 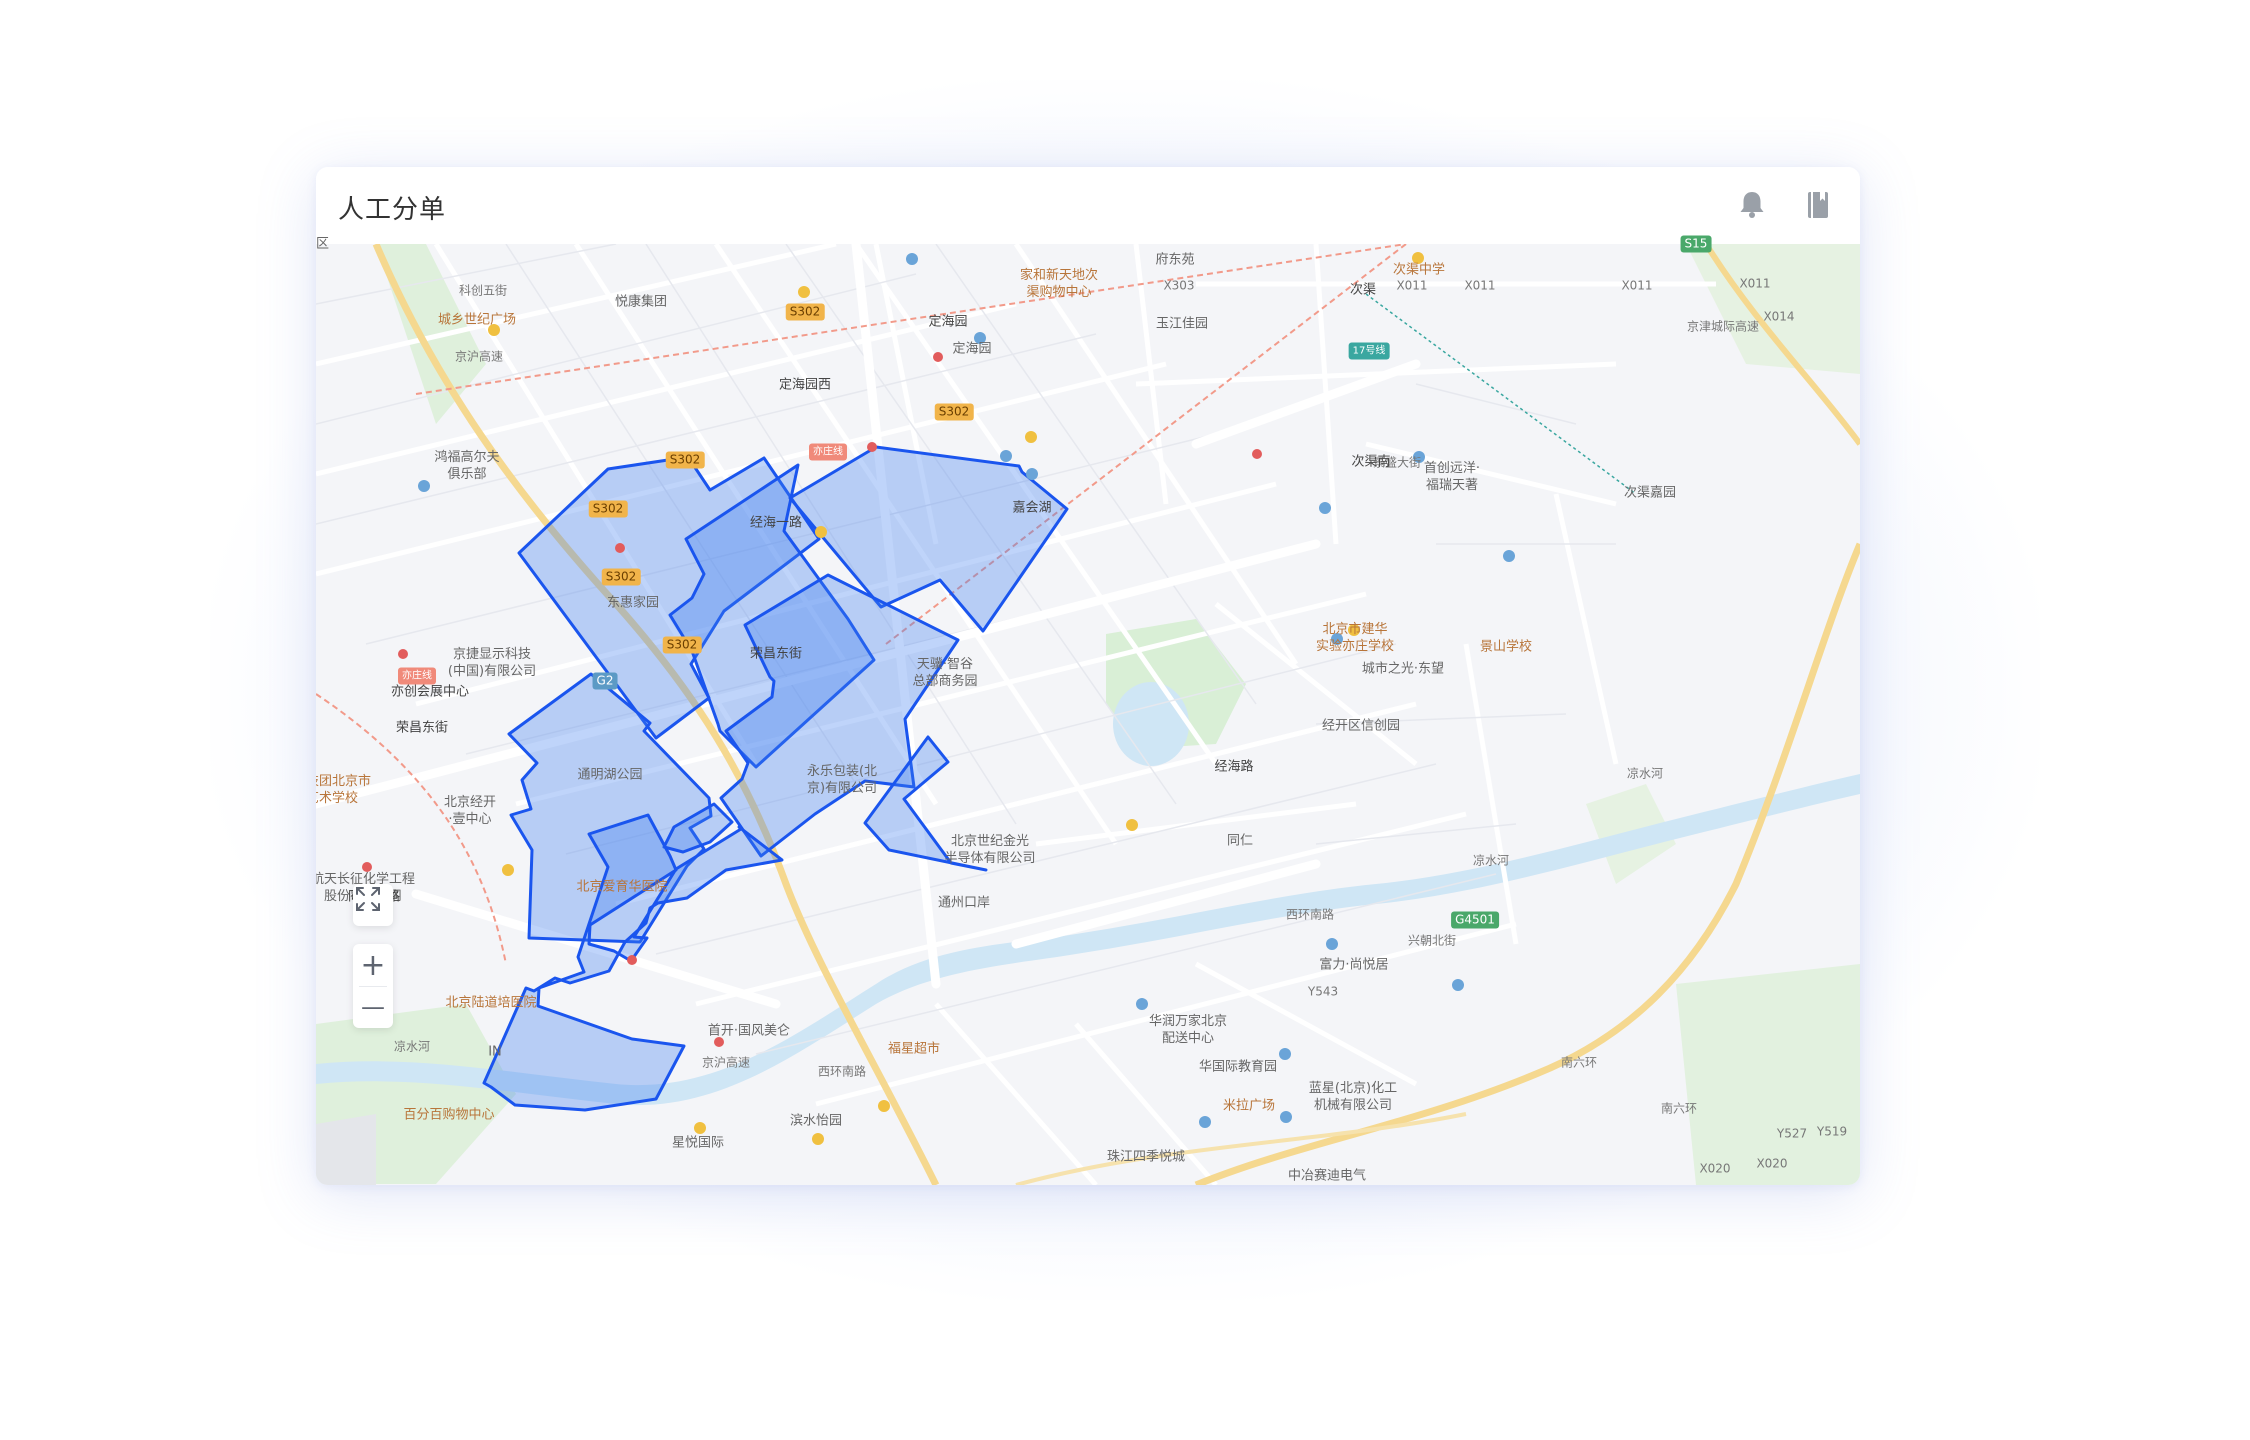 What do you see at coordinates (775, 778) in the screenshot?
I see `delivery-zones` at bounding box center [775, 778].